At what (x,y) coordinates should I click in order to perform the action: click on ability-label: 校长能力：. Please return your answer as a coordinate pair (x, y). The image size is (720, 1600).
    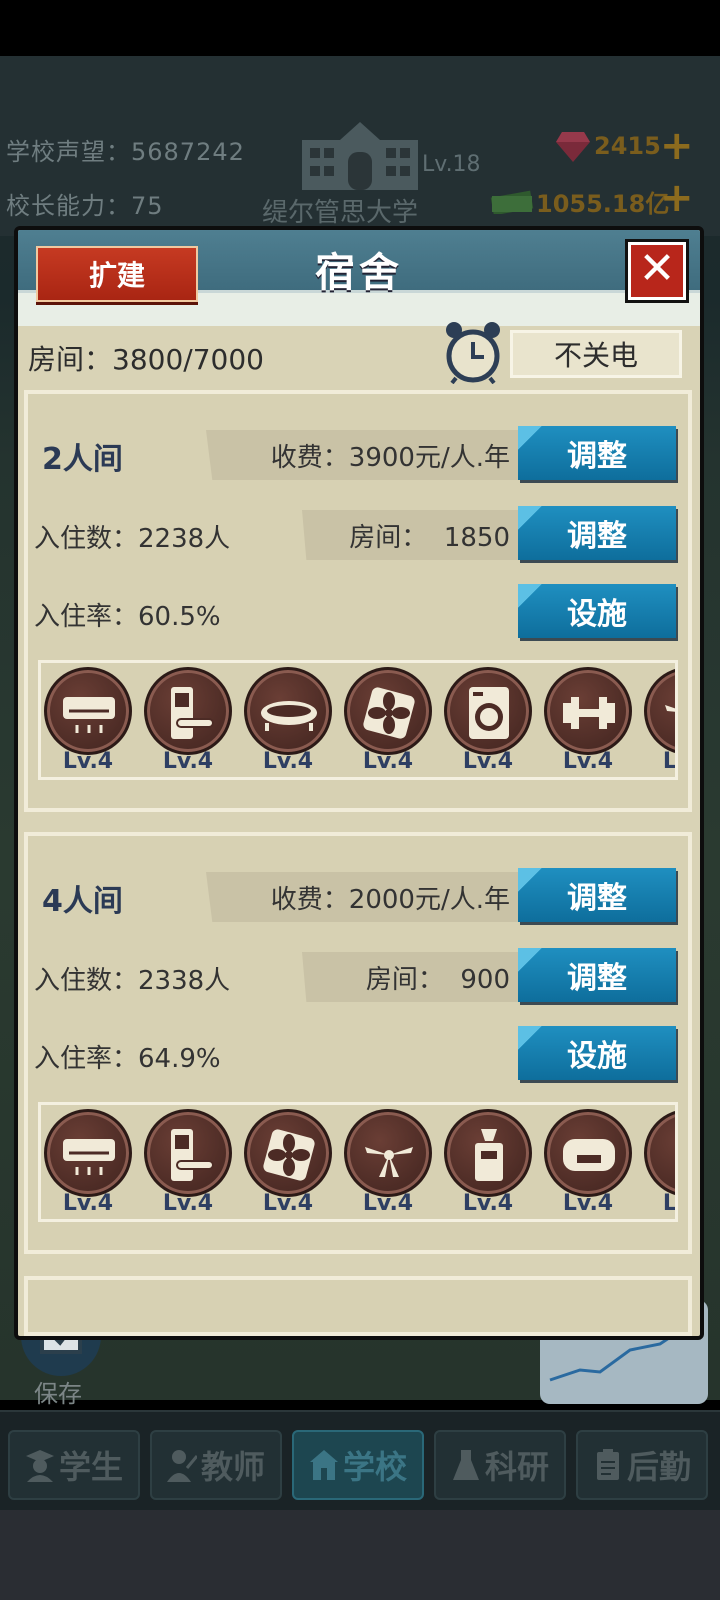
    Looking at the image, I should click on (68, 206).